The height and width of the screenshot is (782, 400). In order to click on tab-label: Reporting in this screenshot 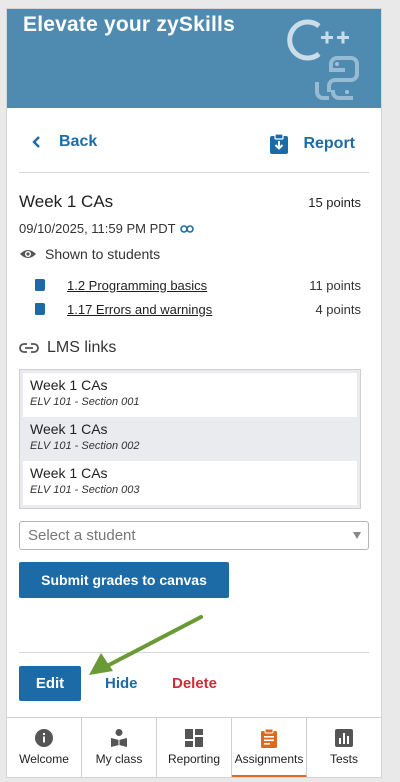, I will do `click(194, 759)`.